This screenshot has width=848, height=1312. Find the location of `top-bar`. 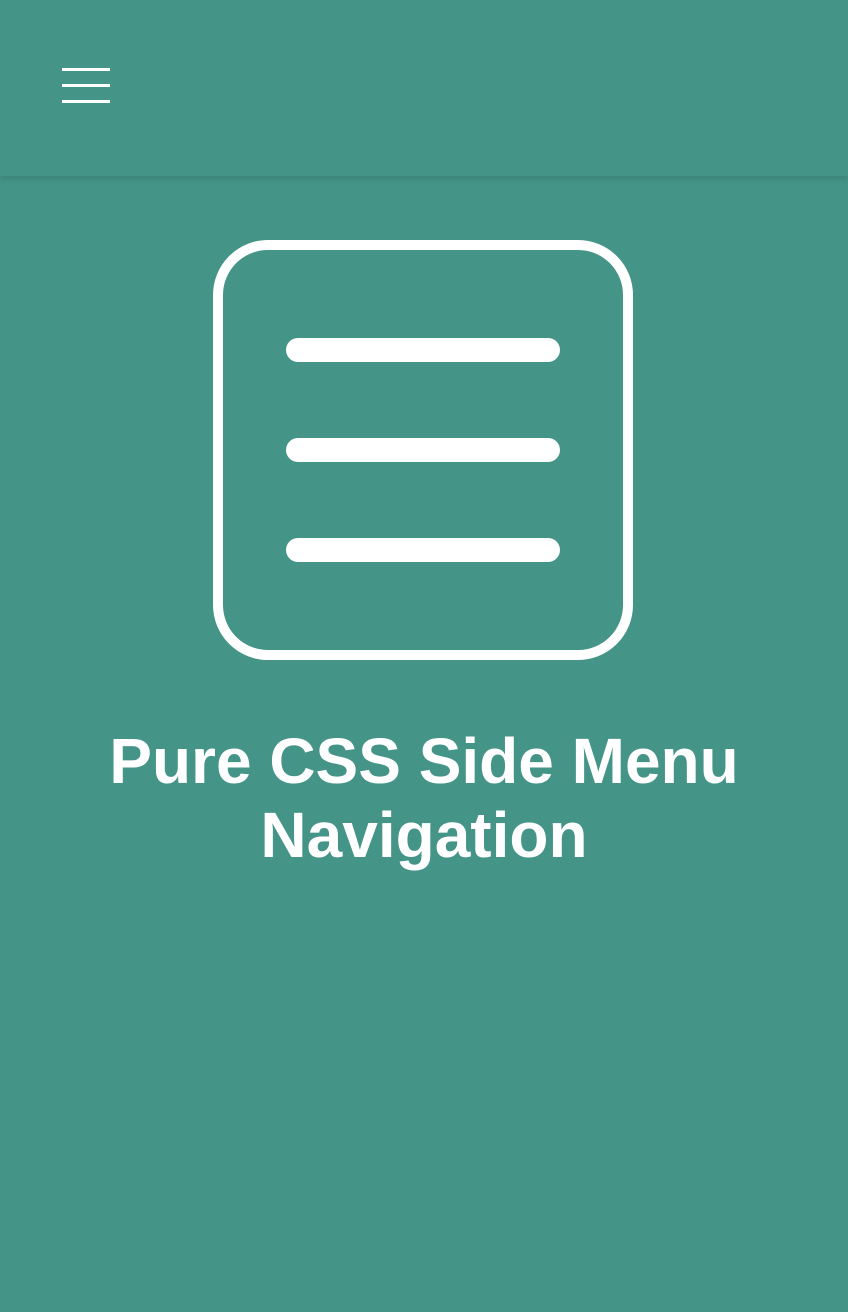

top-bar is located at coordinates (424, 88).